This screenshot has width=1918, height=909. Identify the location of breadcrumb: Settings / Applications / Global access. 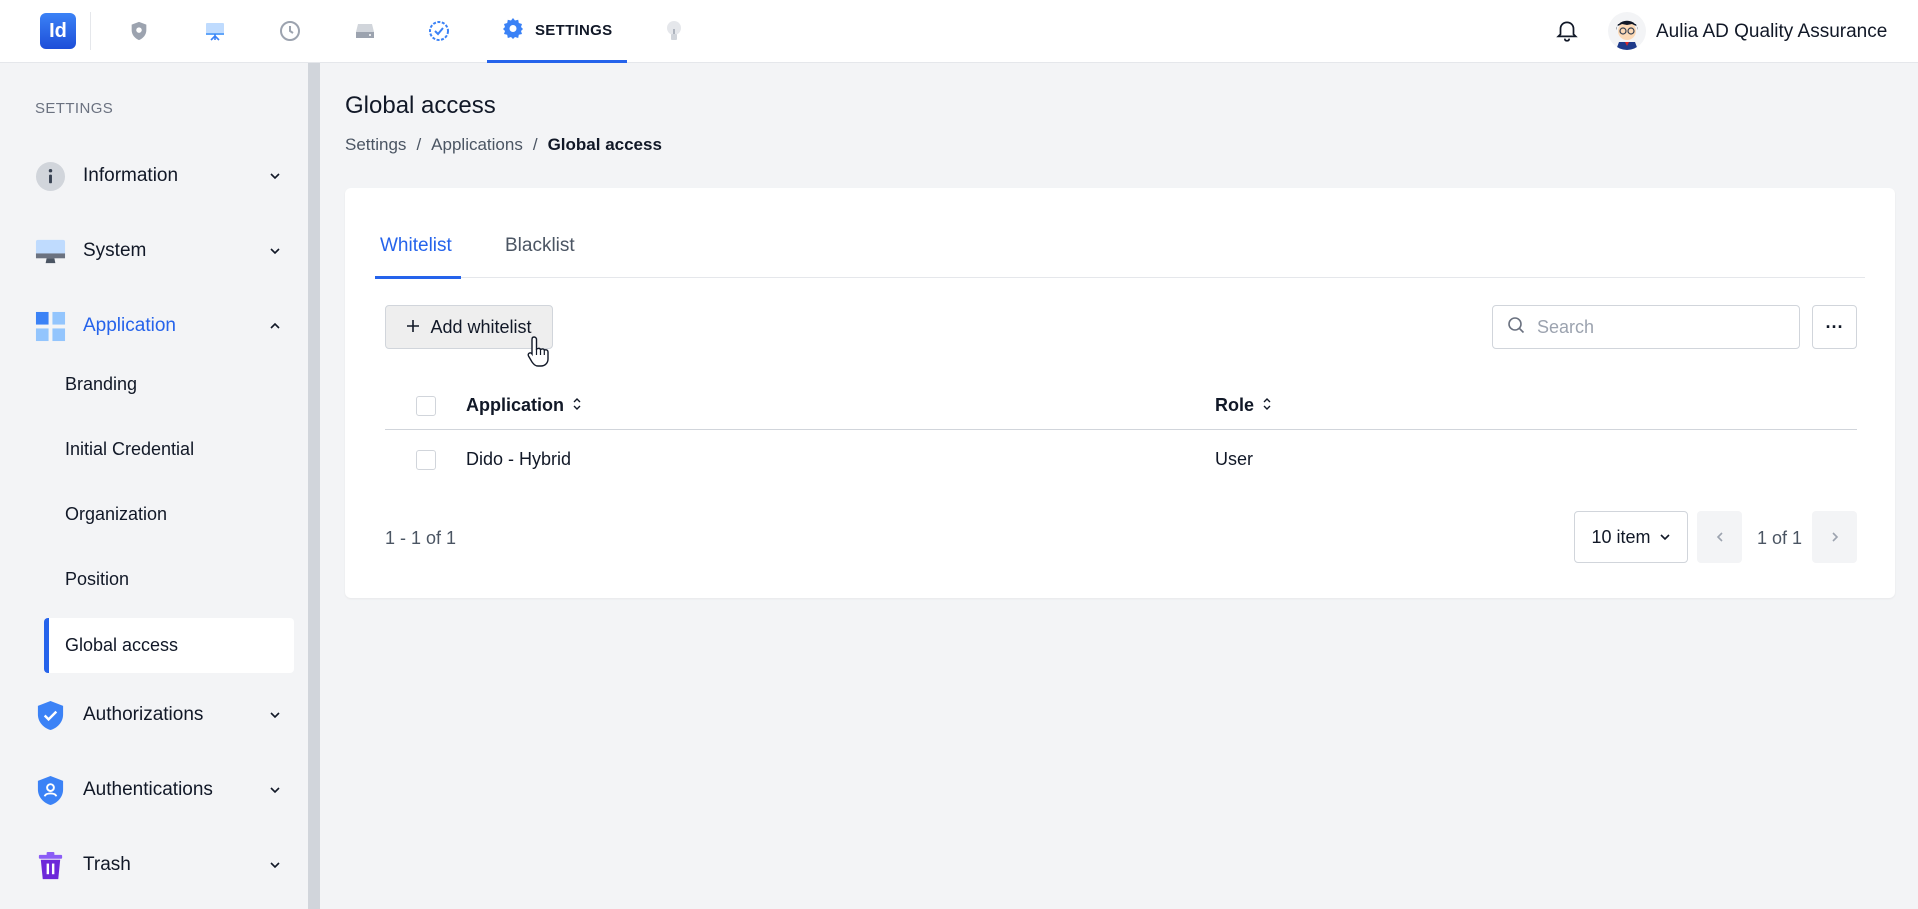
(503, 145).